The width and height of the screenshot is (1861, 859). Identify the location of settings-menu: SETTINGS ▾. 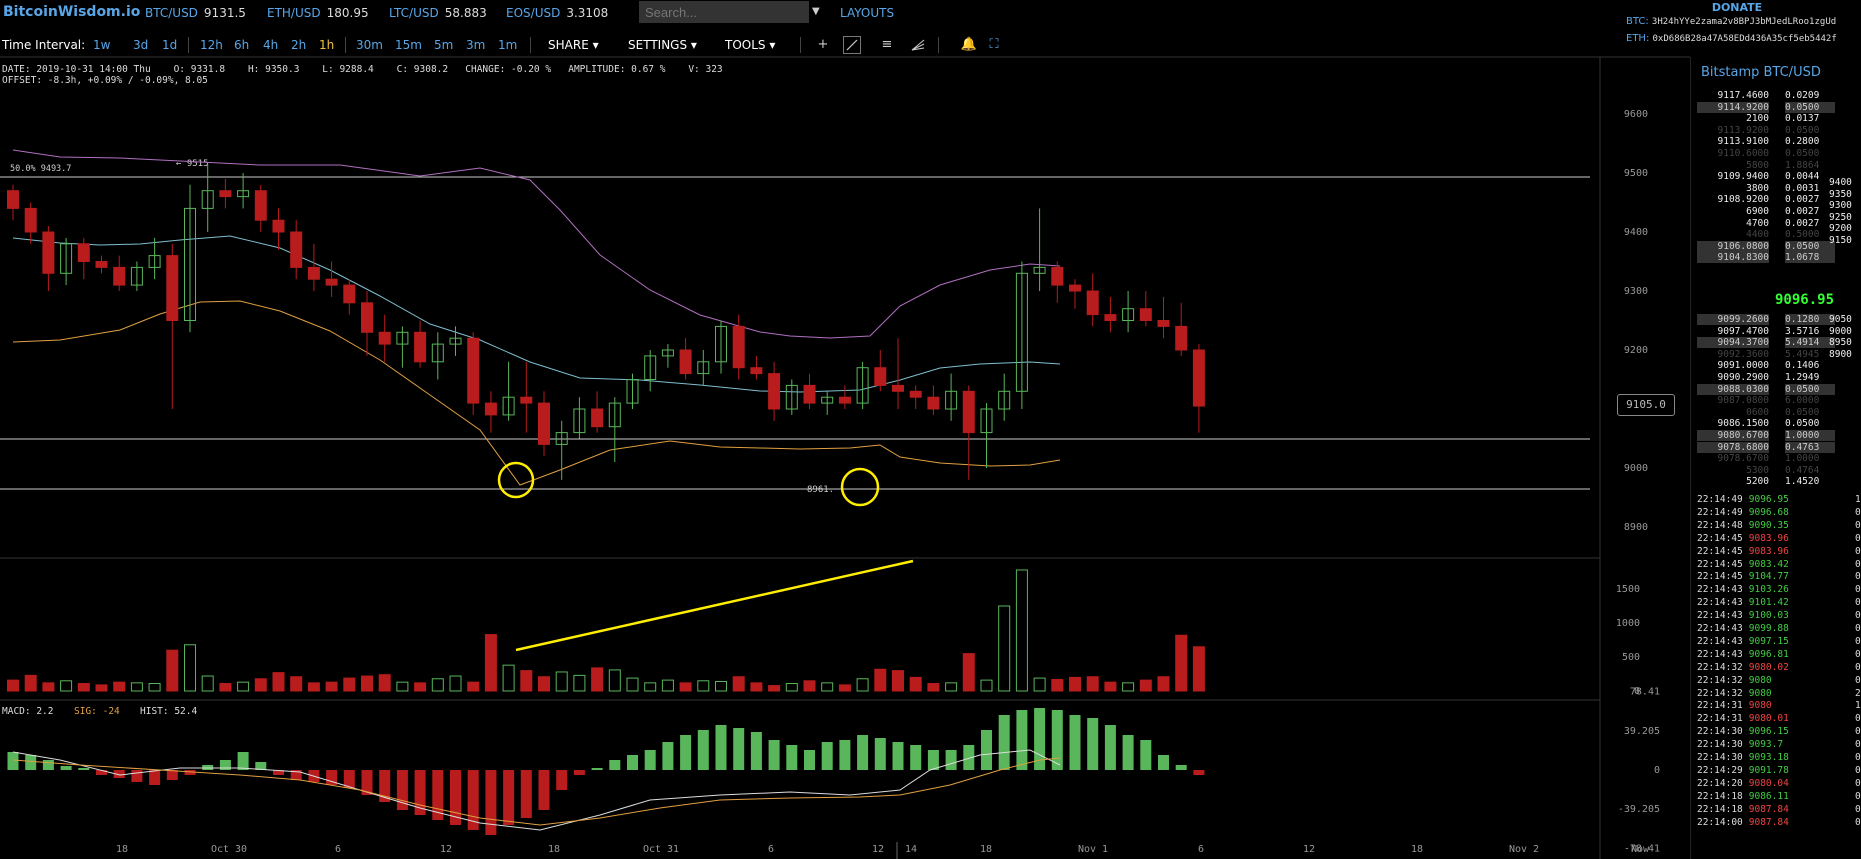
(662, 45).